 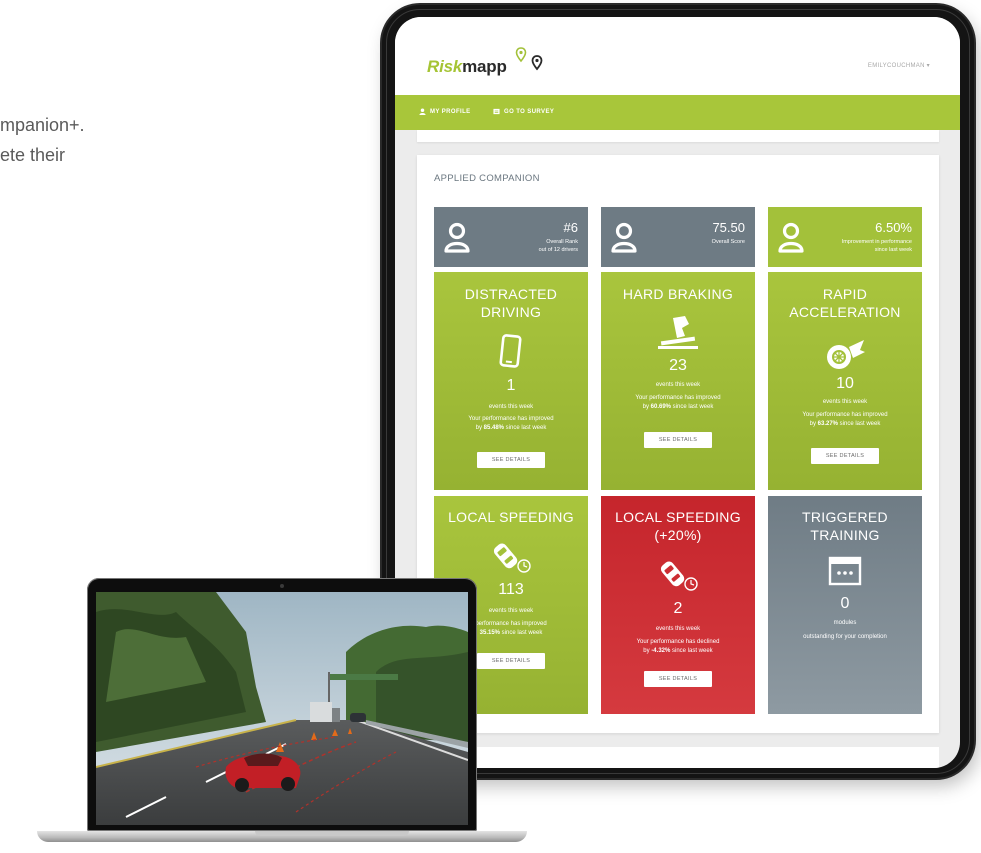 I want to click on tire-icon, so click(x=846, y=354).